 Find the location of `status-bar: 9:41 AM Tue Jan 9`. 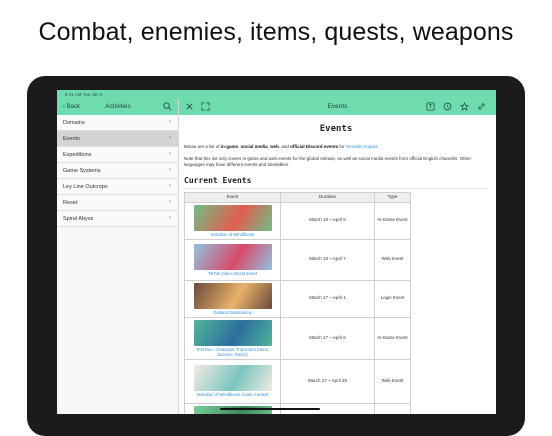

status-bar: 9:41 AM Tue Jan 9 is located at coordinates (276, 94).